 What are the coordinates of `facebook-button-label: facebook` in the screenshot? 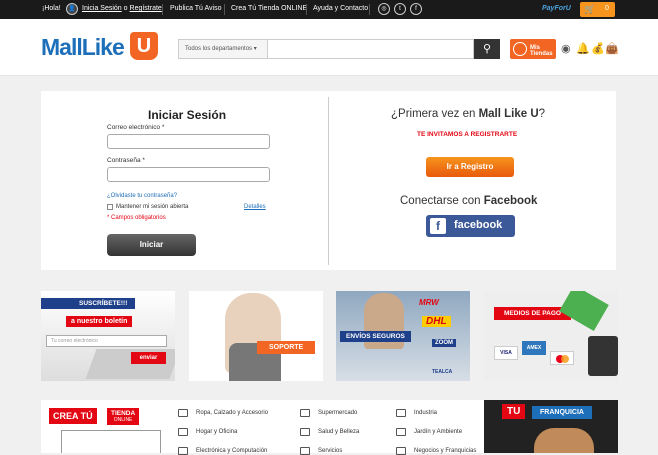 It's located at (478, 225).